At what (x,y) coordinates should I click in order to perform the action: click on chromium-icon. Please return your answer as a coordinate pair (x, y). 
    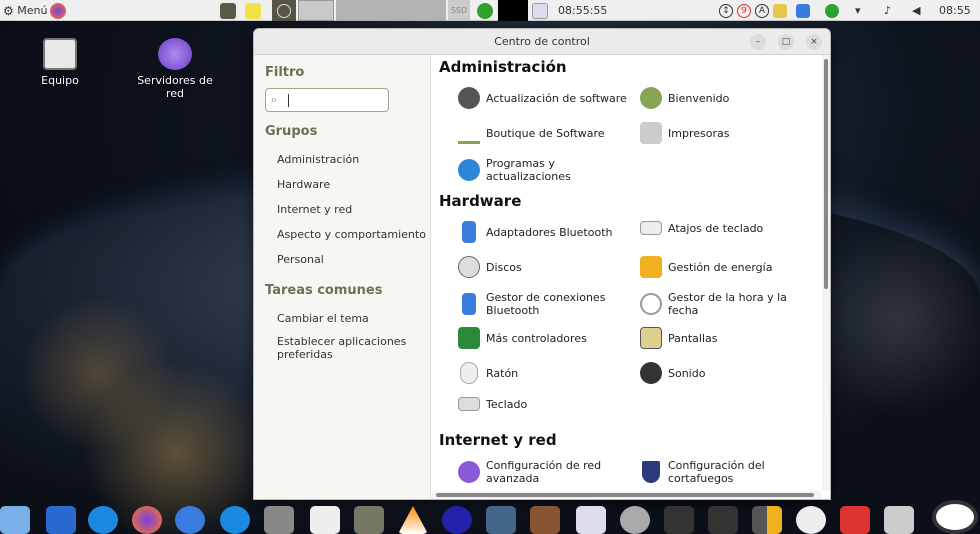
    Looking at the image, I should click on (190, 520).